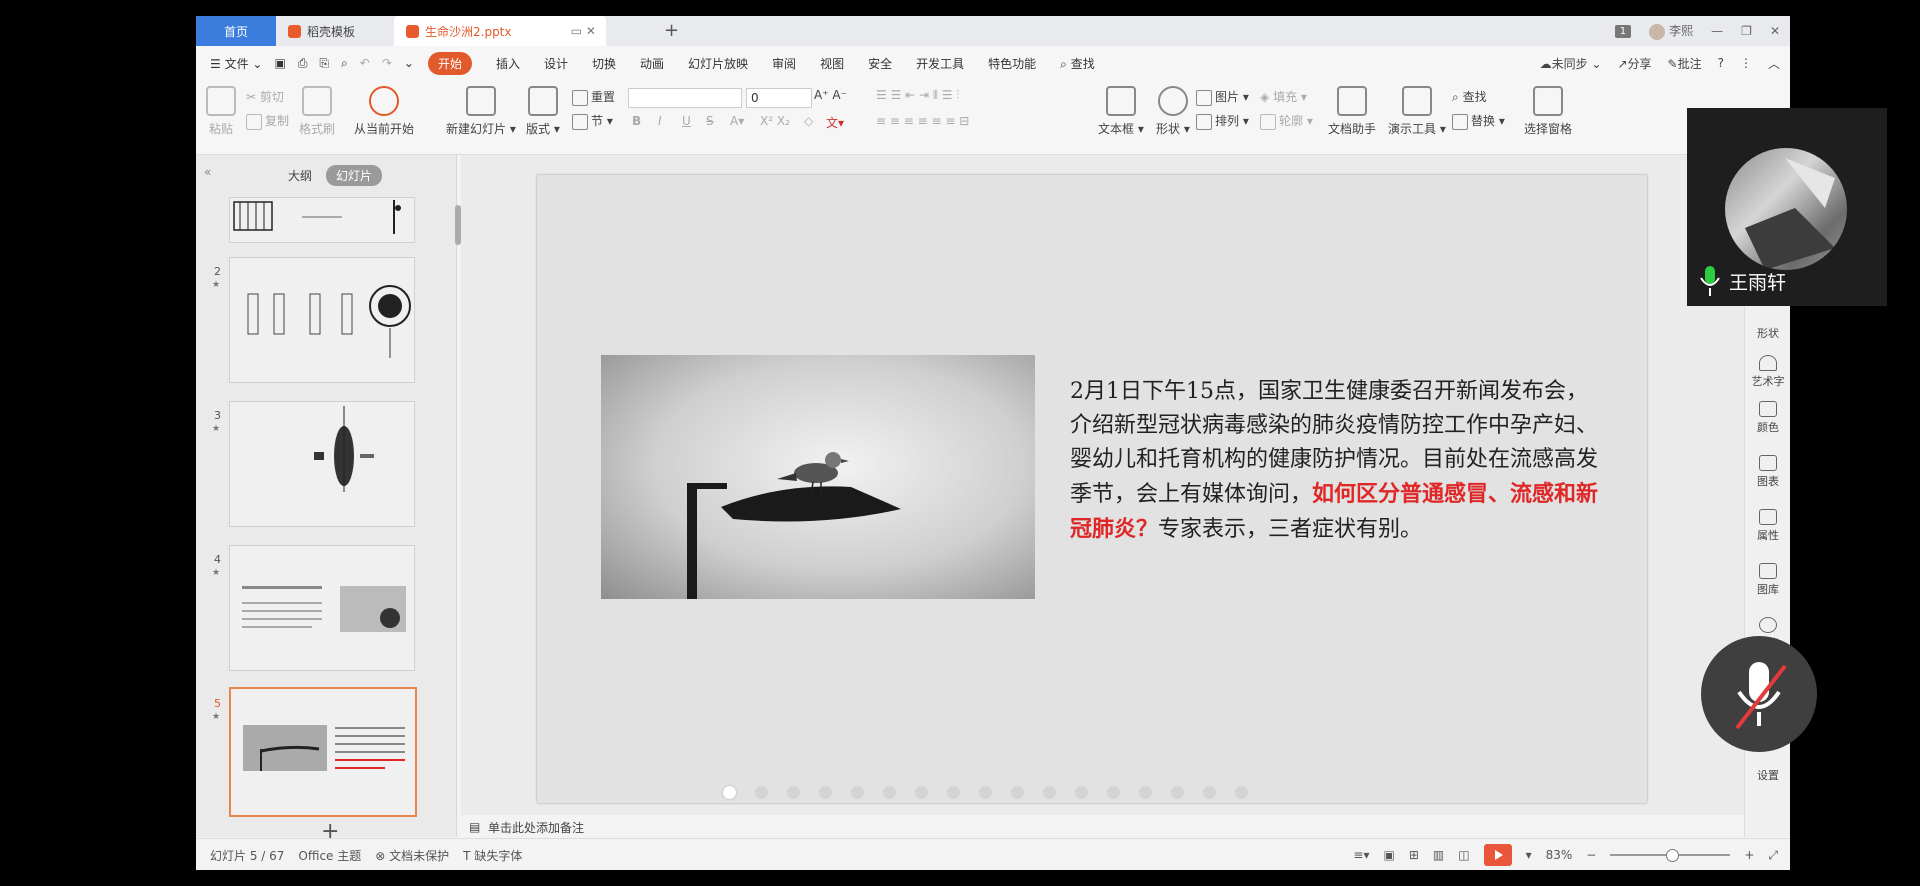 This screenshot has height=886, width=1920. What do you see at coordinates (686, 121) in the screenshot?
I see `underline-icon: U` at bounding box center [686, 121].